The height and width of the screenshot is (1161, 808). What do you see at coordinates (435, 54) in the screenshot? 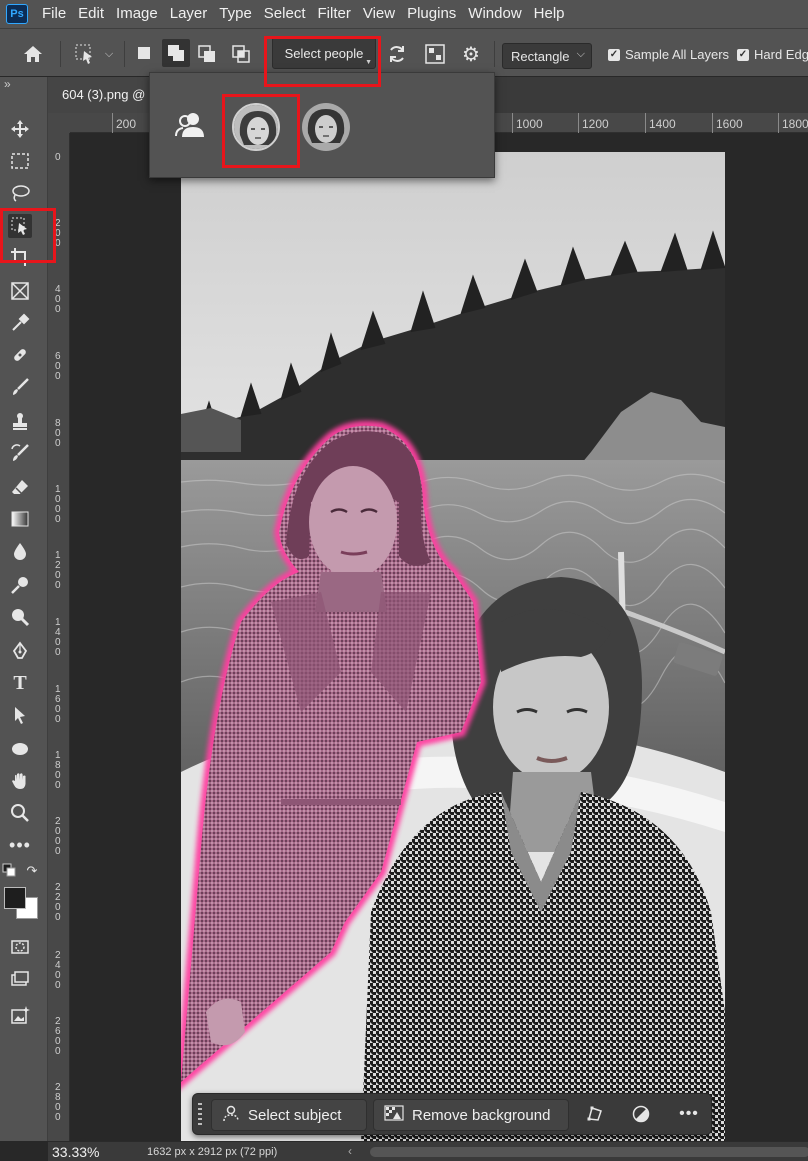
I see `select-all-objects-icon` at bounding box center [435, 54].